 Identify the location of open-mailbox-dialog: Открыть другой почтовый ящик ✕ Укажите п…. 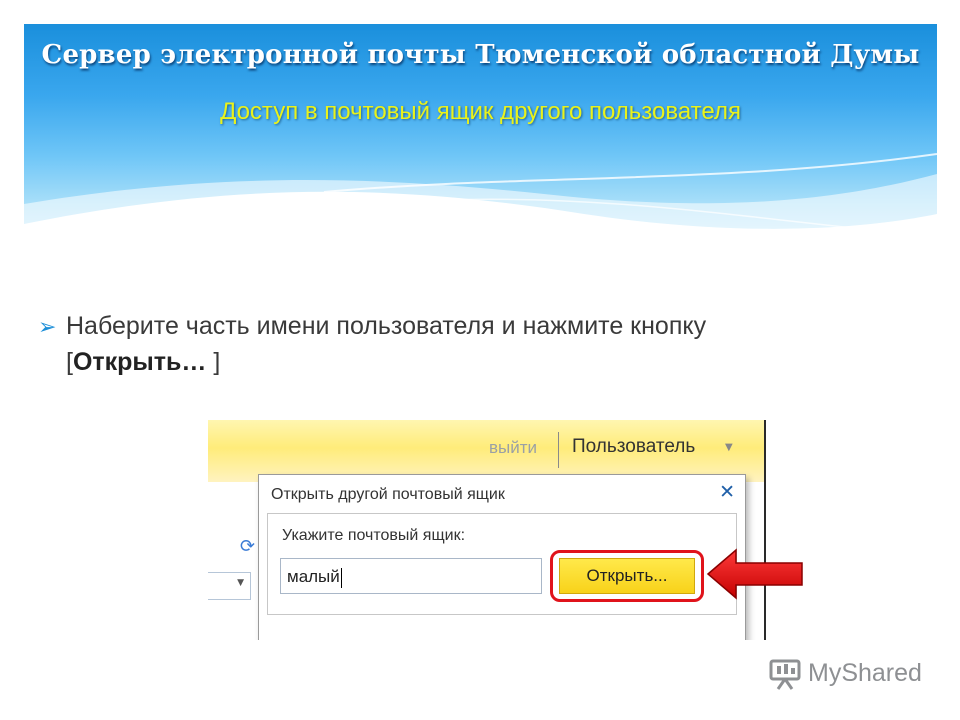
(502, 557).